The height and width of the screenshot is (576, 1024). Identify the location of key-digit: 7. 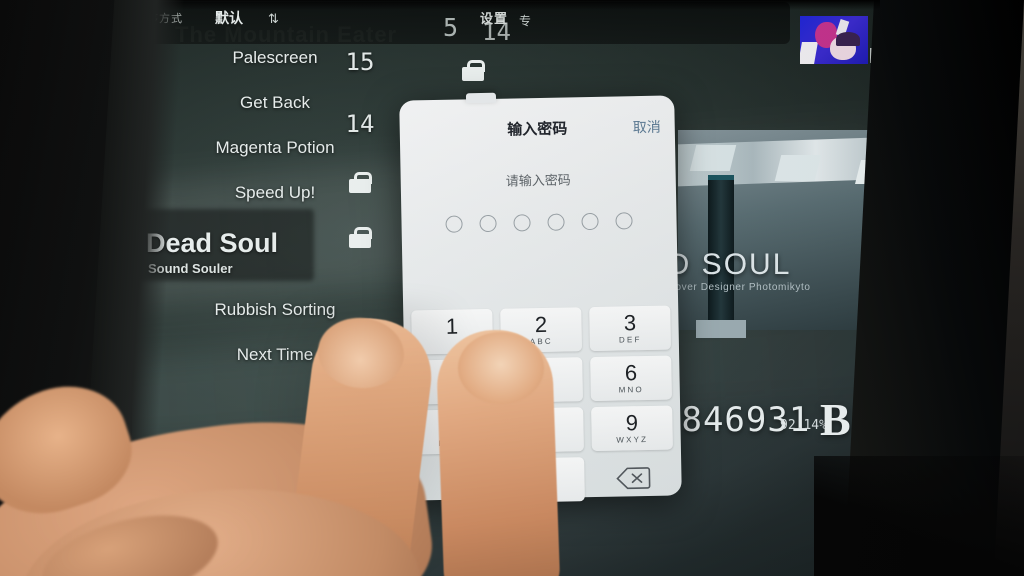
(454, 426).